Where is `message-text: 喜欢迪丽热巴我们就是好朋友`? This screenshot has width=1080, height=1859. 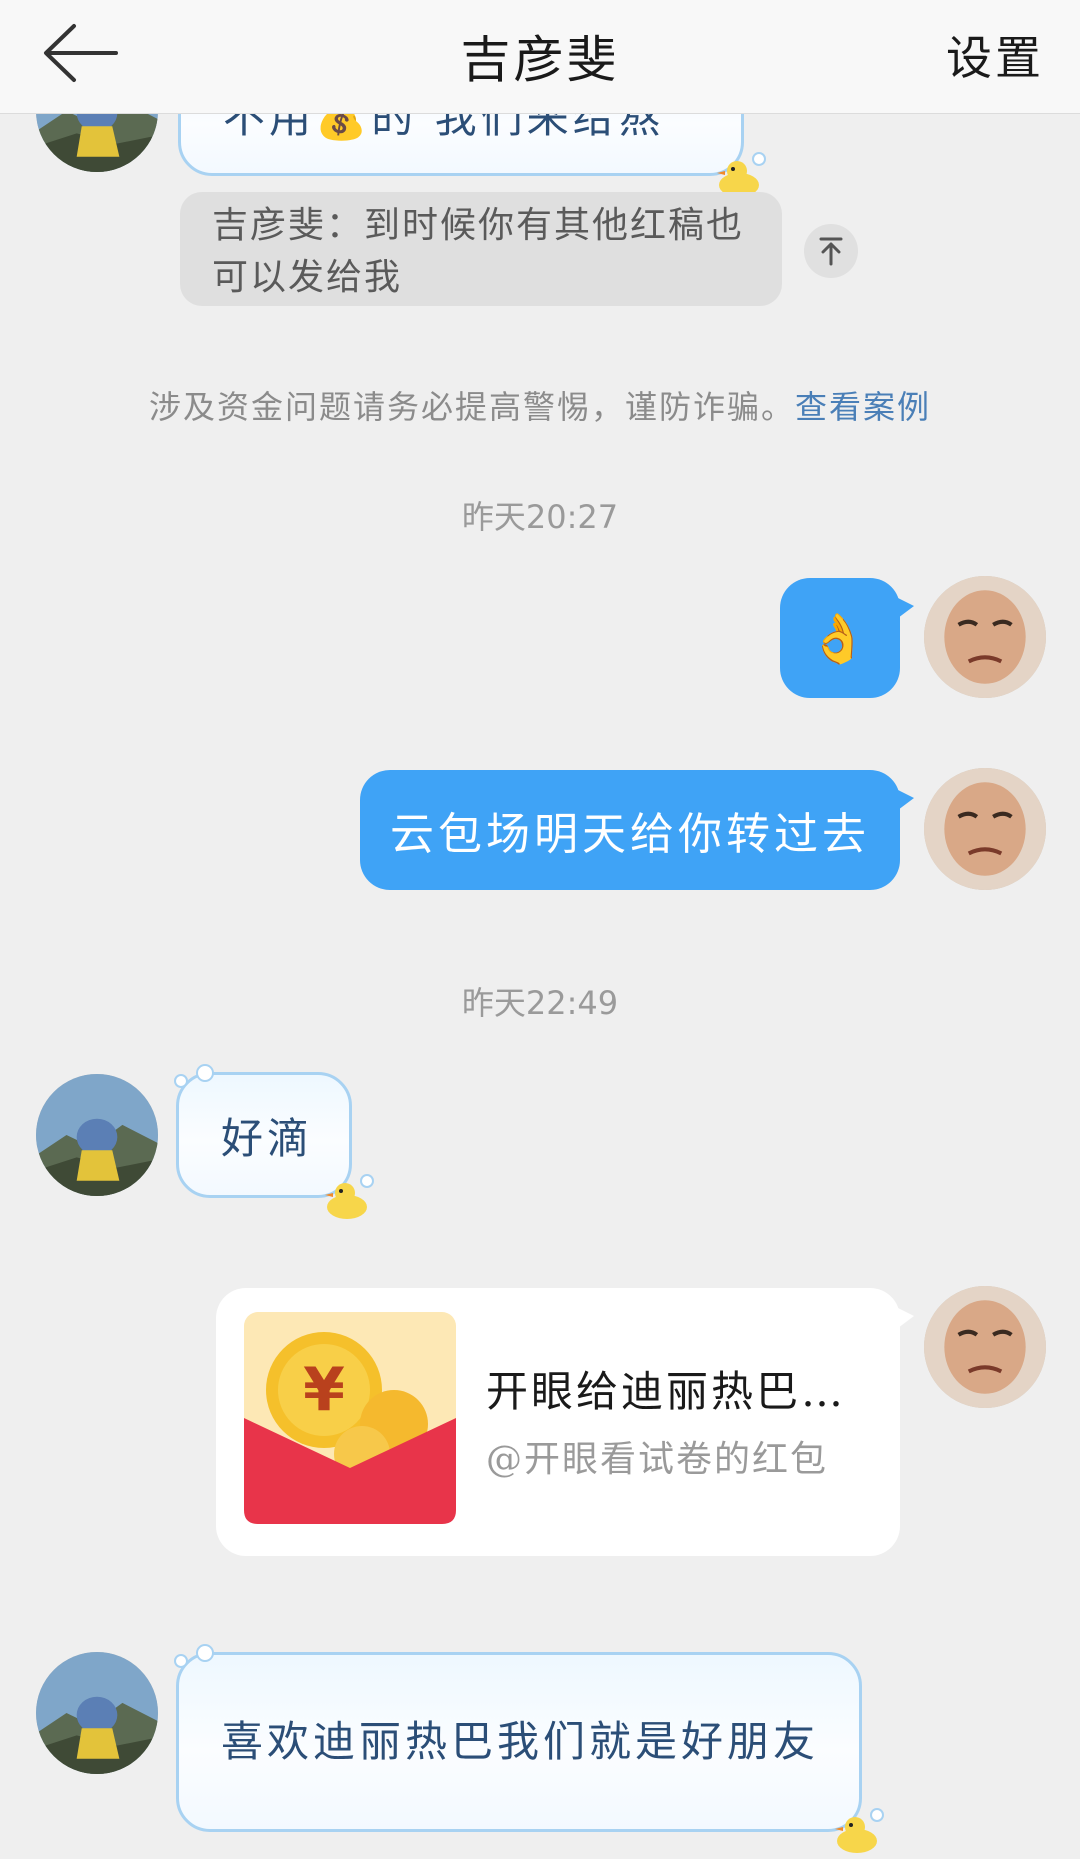 message-text: 喜欢迪丽热巴我们就是好朋友 is located at coordinates (520, 1741).